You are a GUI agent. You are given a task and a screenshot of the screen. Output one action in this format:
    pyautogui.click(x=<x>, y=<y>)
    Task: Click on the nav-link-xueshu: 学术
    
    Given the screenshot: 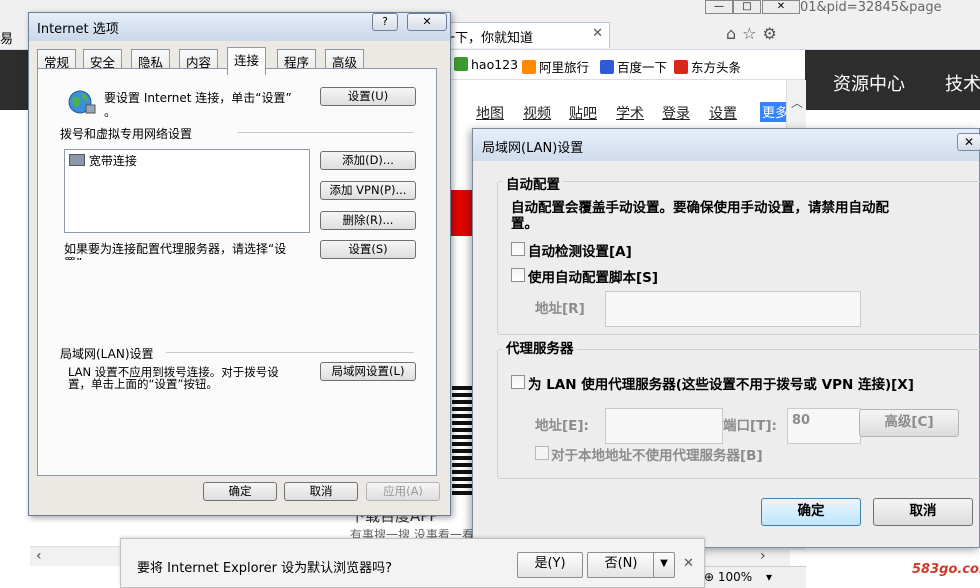 What is the action you would take?
    pyautogui.click(x=630, y=113)
    